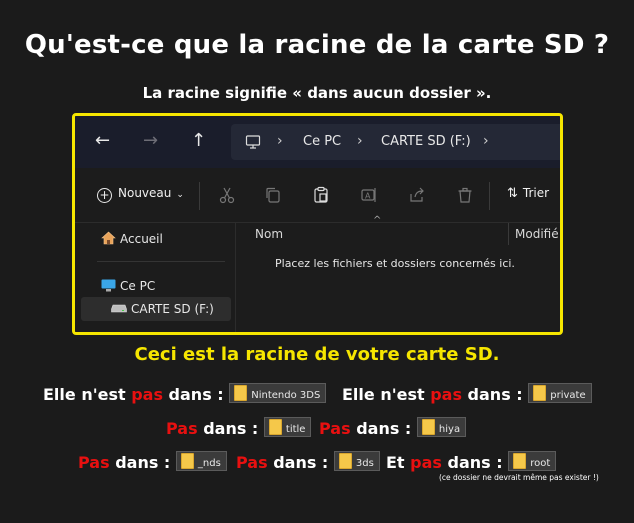  What do you see at coordinates (235, 277) in the screenshot?
I see `pane-divider` at bounding box center [235, 277].